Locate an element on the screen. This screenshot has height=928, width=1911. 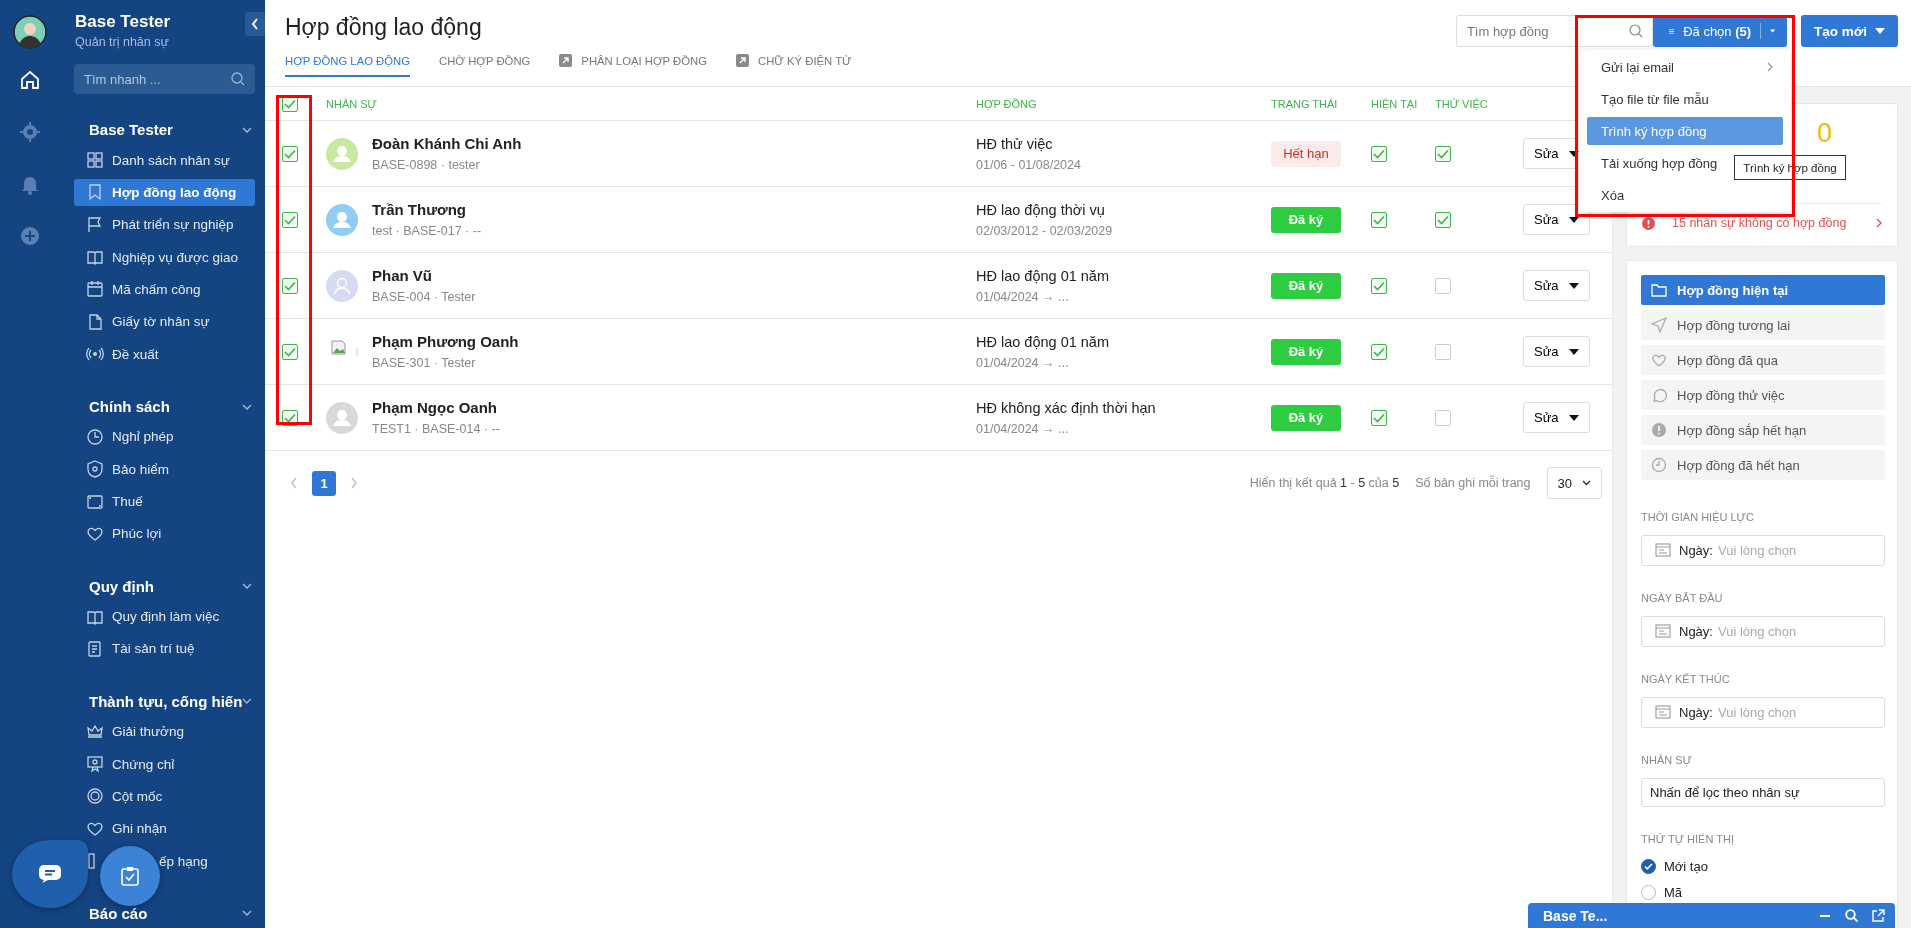
staff-filter-field: Nhấn để lọc theo nhân sự is located at coordinates (1763, 792).